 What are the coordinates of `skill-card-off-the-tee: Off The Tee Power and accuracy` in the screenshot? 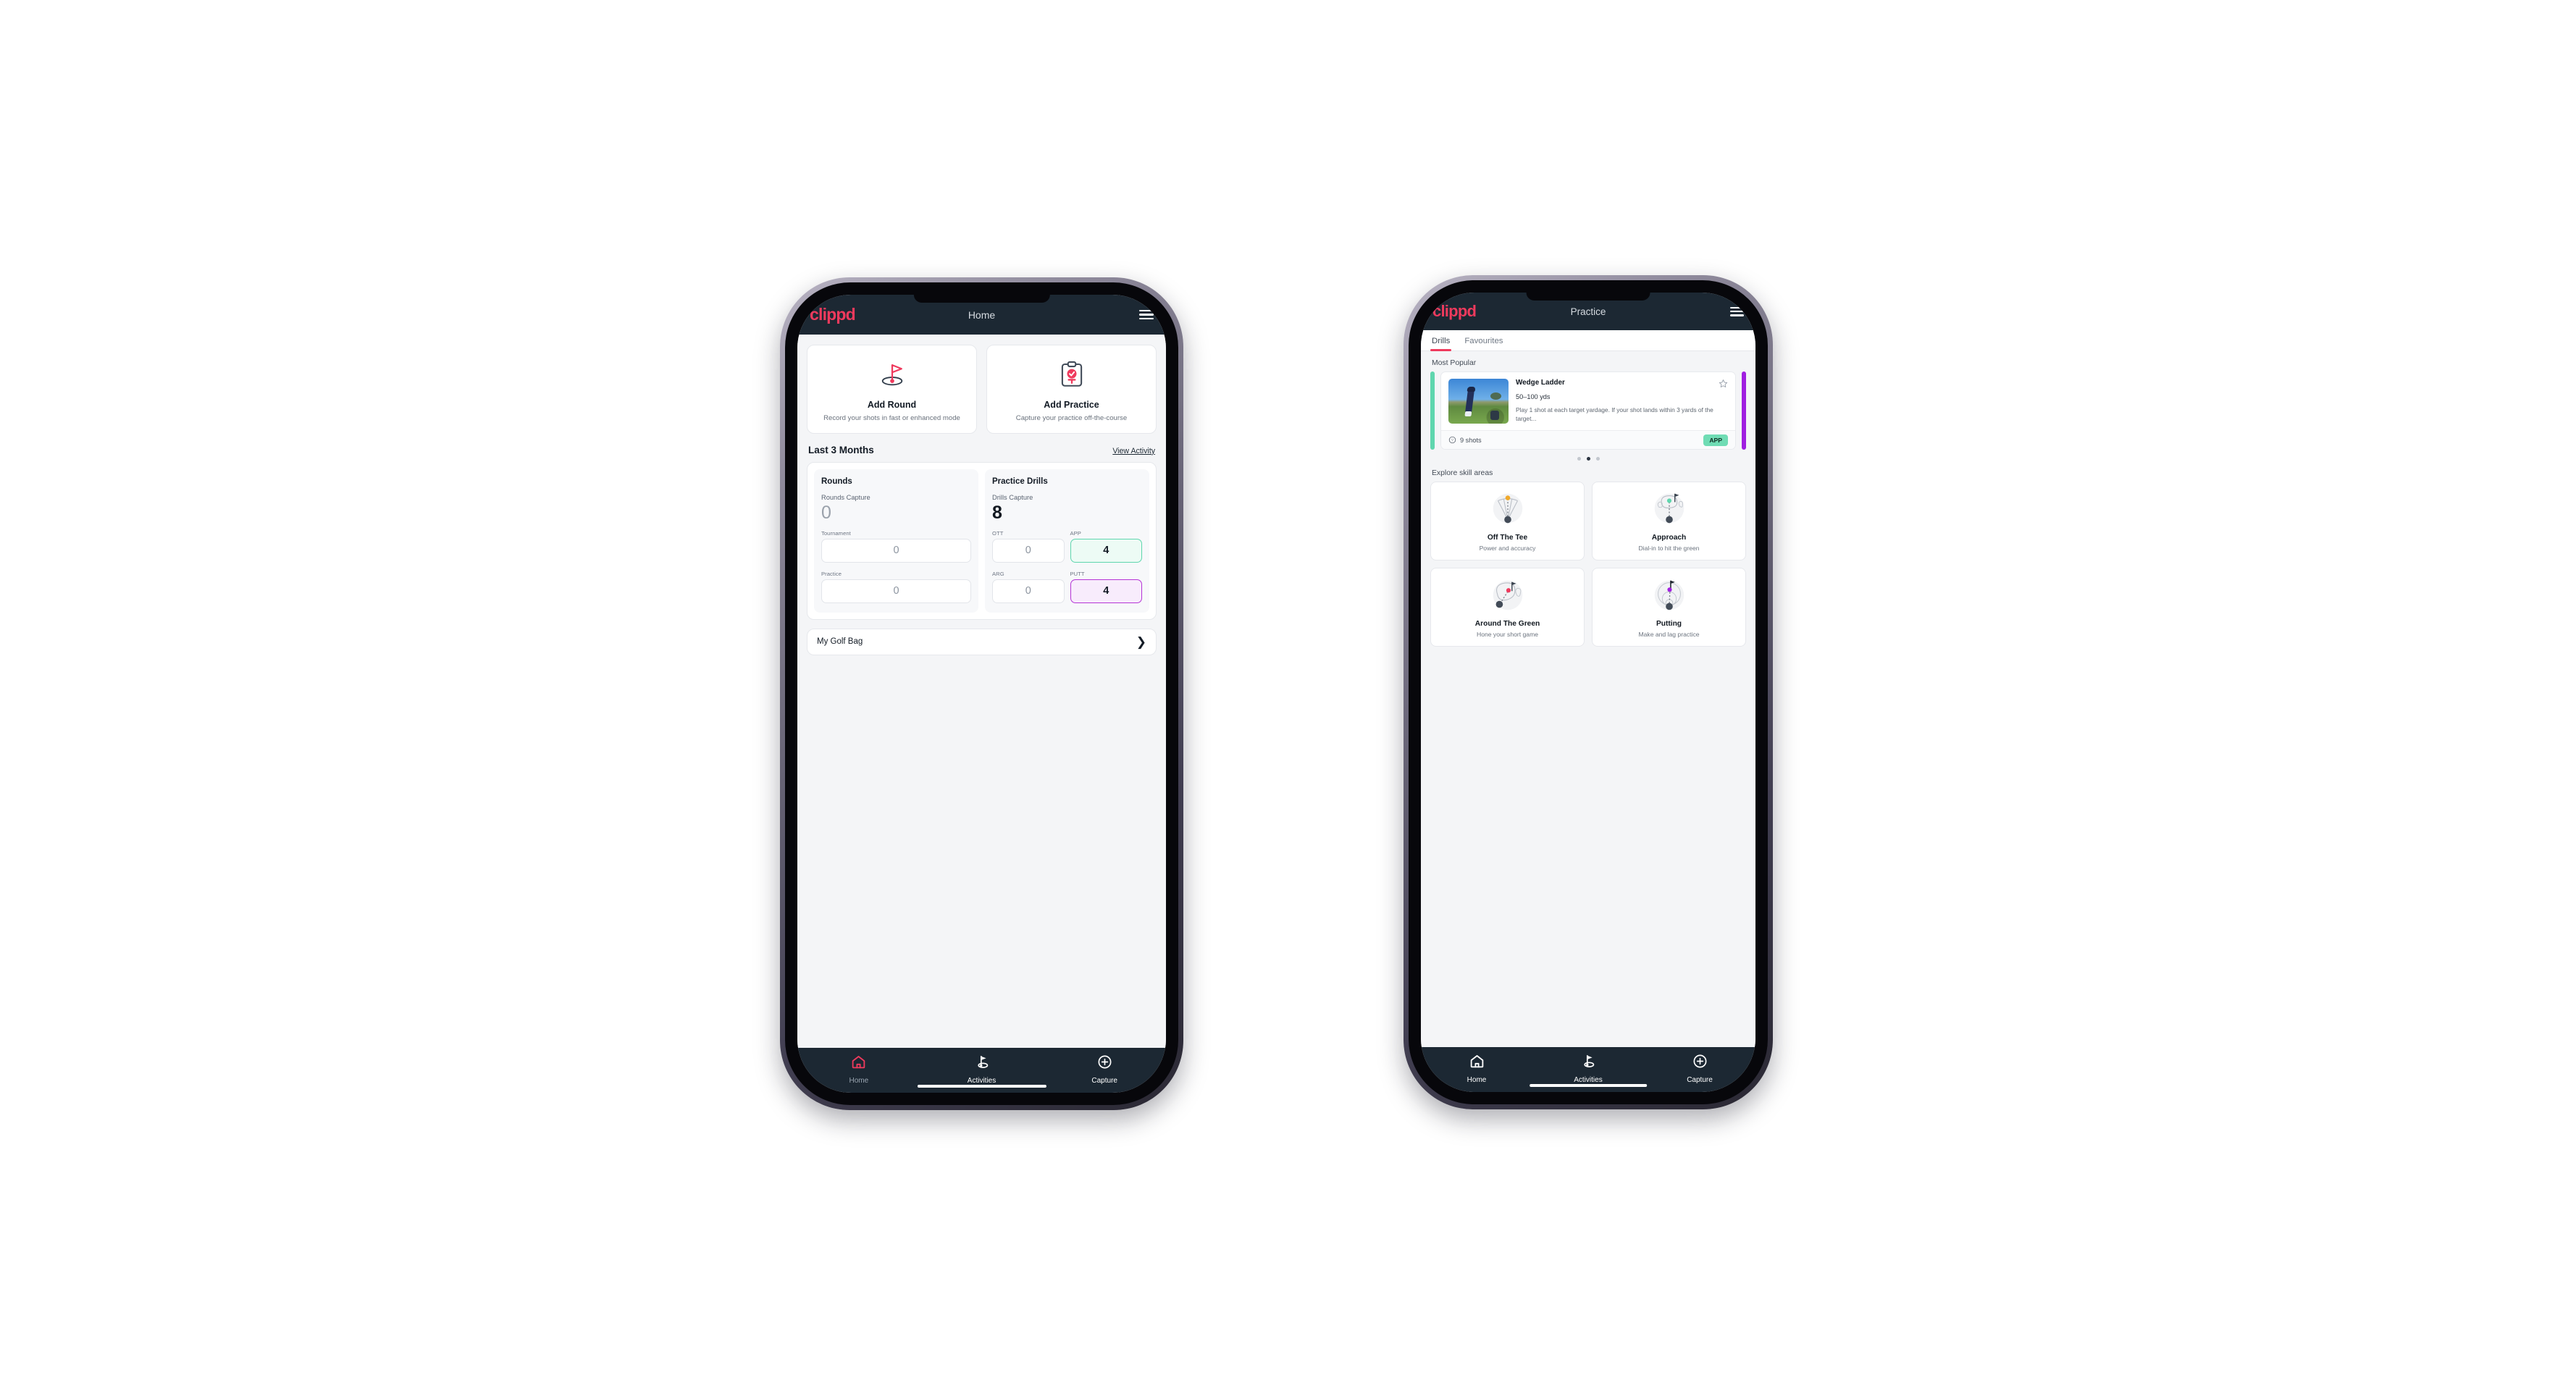 It's located at (1507, 521).